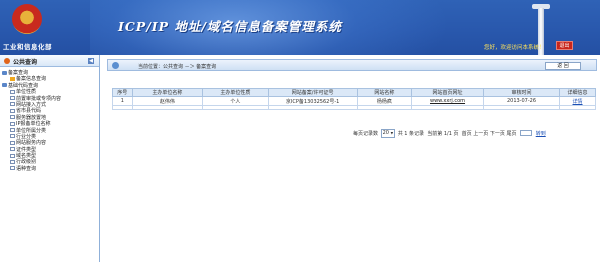  I want to click on per-page-value: 20, so click(385, 133).